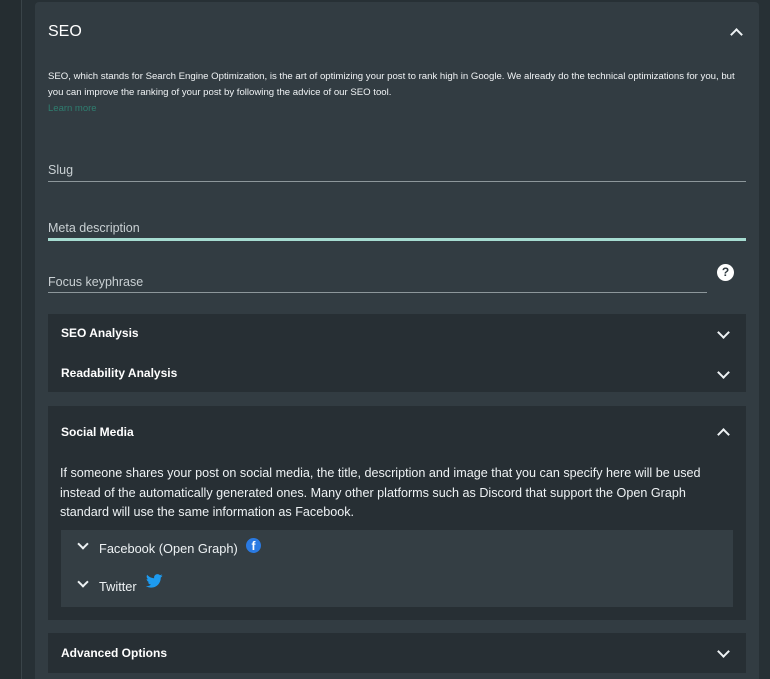  Describe the element at coordinates (725, 272) in the screenshot. I see `help-circle-icon: ?` at that location.